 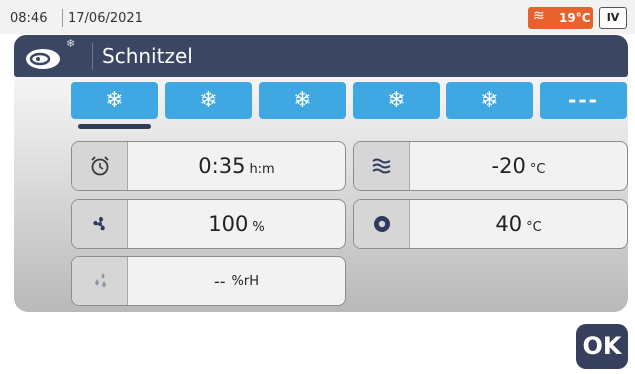 What do you see at coordinates (490, 224) in the screenshot?
I see `core-temperature-parameter: 40 °C` at bounding box center [490, 224].